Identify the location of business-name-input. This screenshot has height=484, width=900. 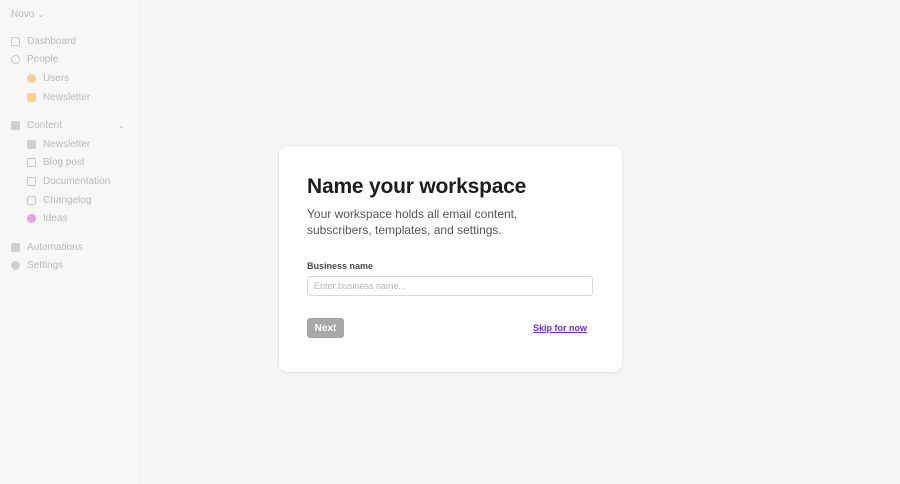
(450, 286).